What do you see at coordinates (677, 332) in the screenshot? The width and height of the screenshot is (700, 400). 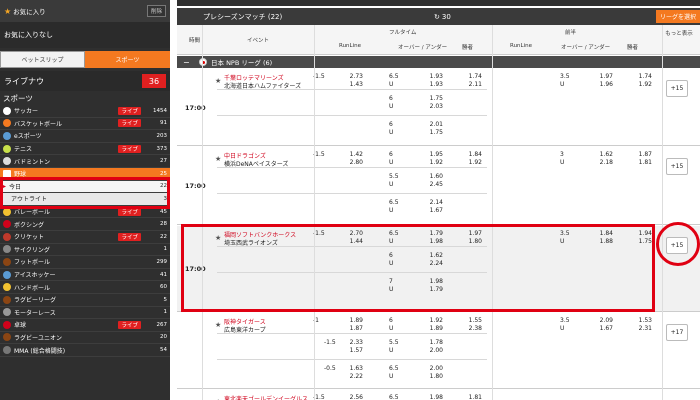 I see `more-bets-button: +17` at bounding box center [677, 332].